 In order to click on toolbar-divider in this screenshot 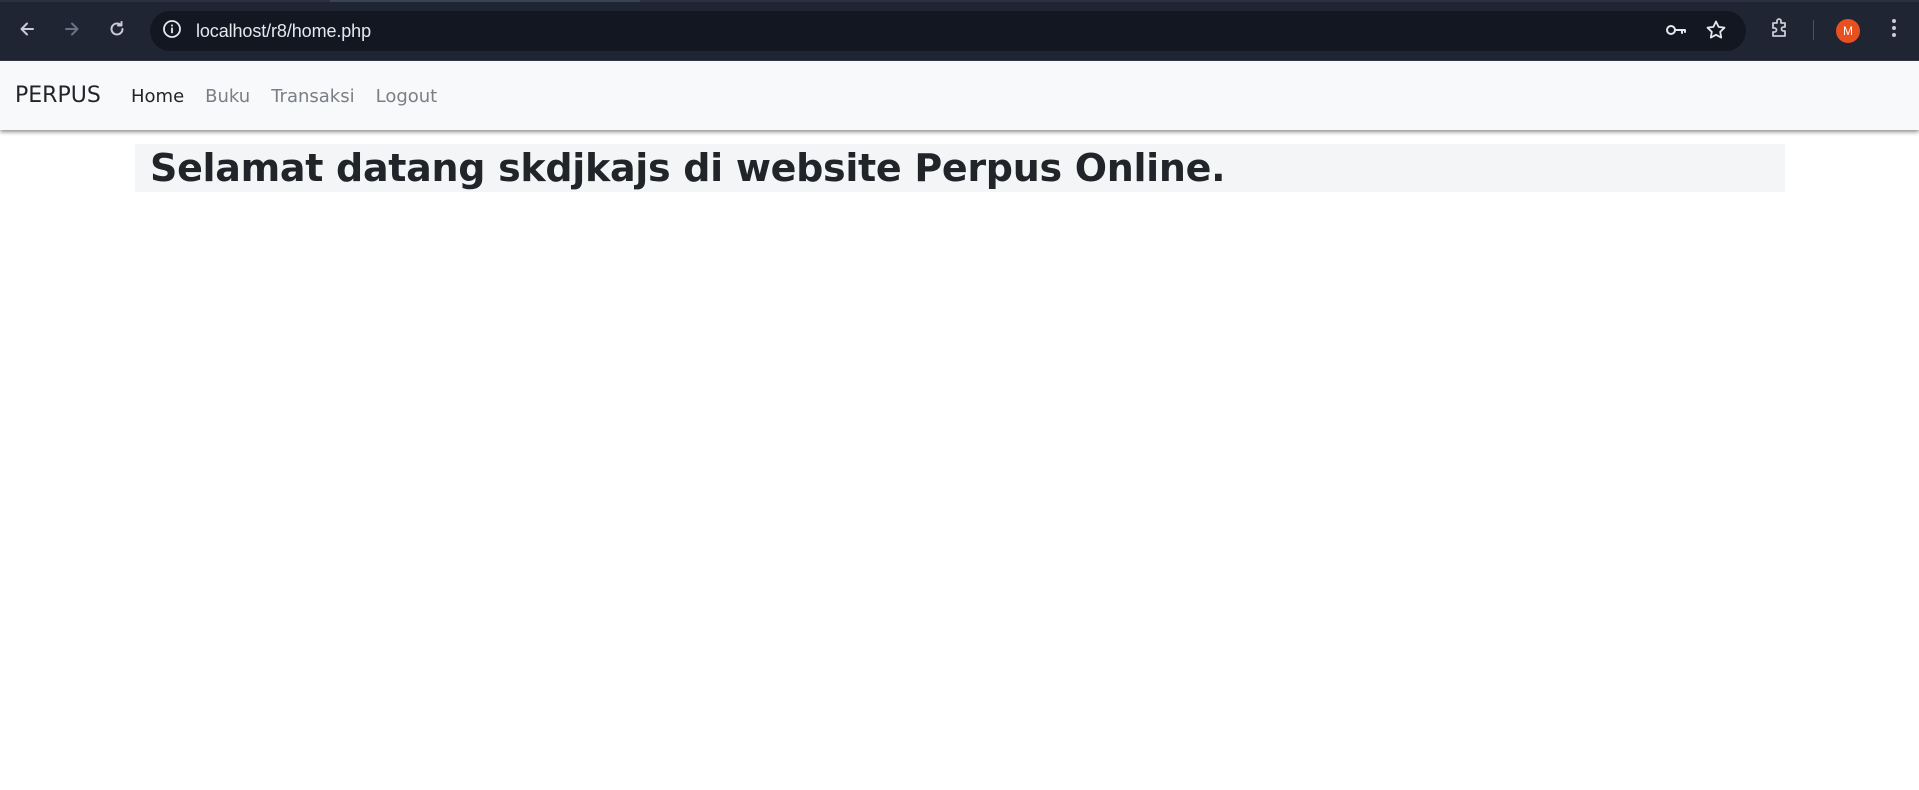, I will do `click(1813, 30)`.